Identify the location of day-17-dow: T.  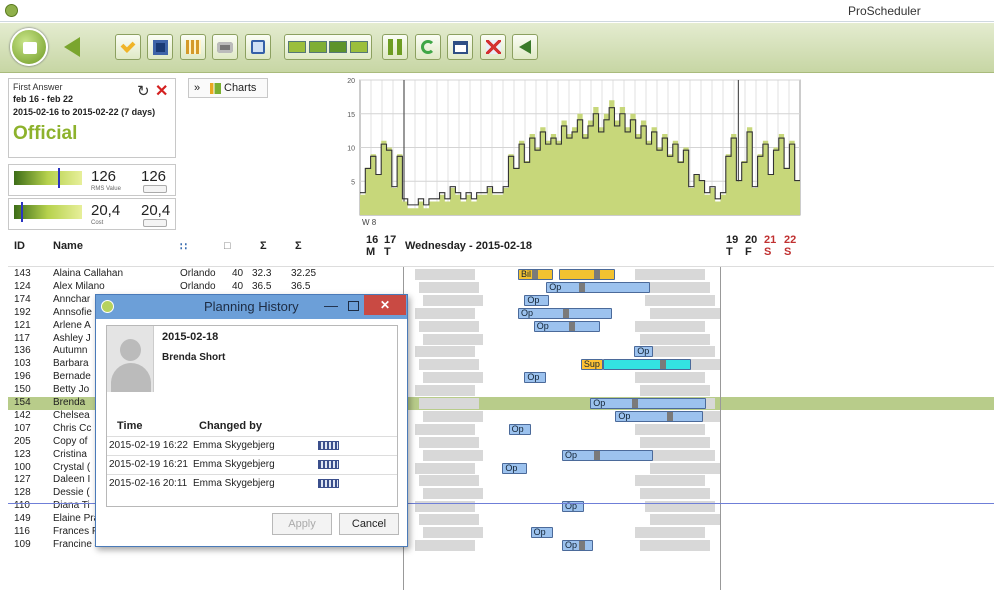
(387, 252).